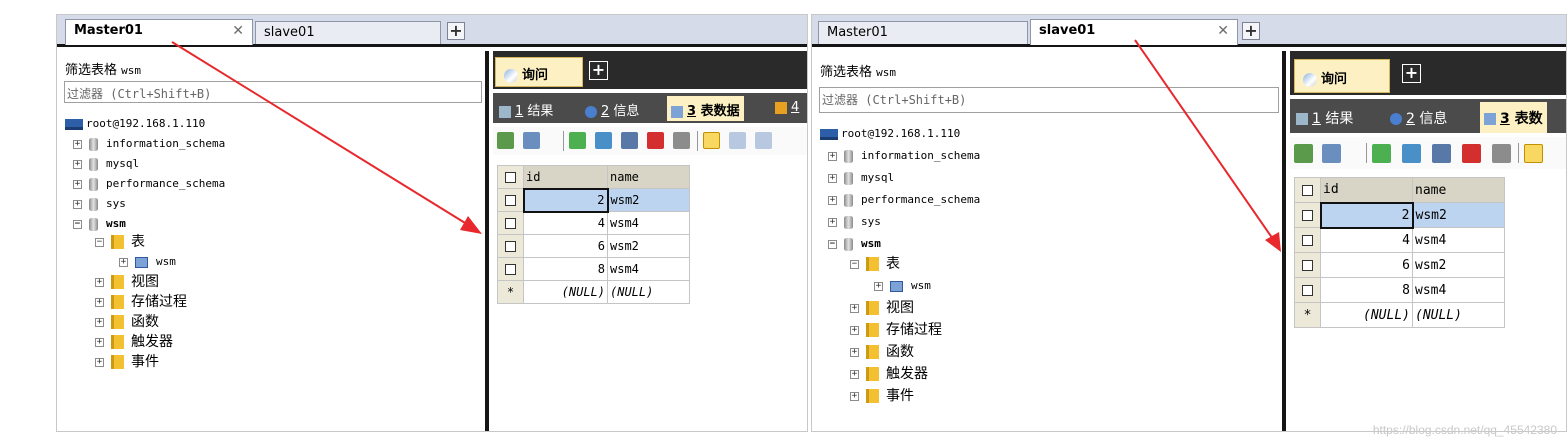 The height and width of the screenshot is (445, 1567). What do you see at coordinates (896, 330) in the screenshot?
I see `tree-folder-procedures: + 存储过程` at bounding box center [896, 330].